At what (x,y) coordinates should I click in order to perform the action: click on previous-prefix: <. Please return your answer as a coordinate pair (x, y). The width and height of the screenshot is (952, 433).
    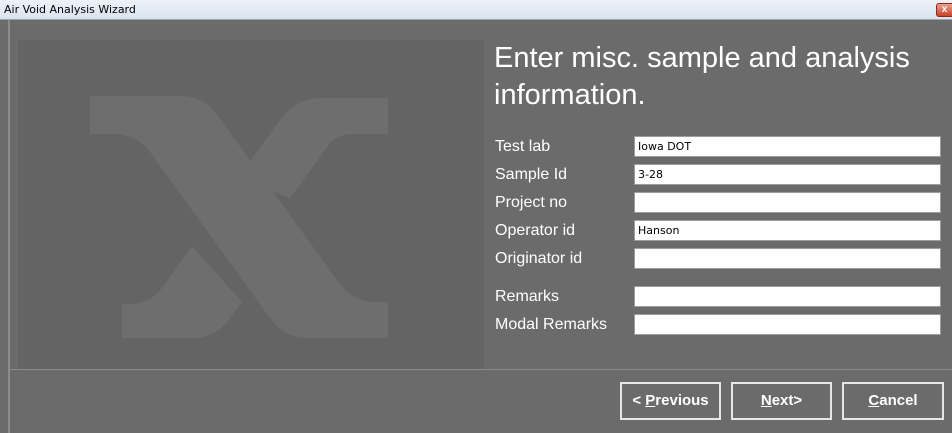
    Looking at the image, I should click on (639, 400).